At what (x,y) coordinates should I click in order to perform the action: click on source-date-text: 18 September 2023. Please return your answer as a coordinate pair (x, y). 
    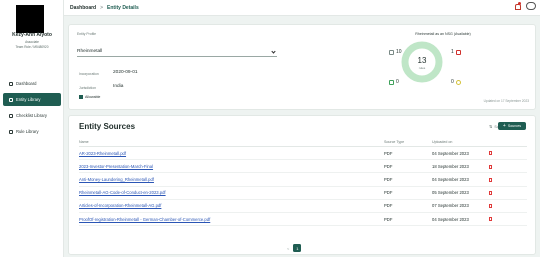
    Looking at the image, I should click on (450, 166).